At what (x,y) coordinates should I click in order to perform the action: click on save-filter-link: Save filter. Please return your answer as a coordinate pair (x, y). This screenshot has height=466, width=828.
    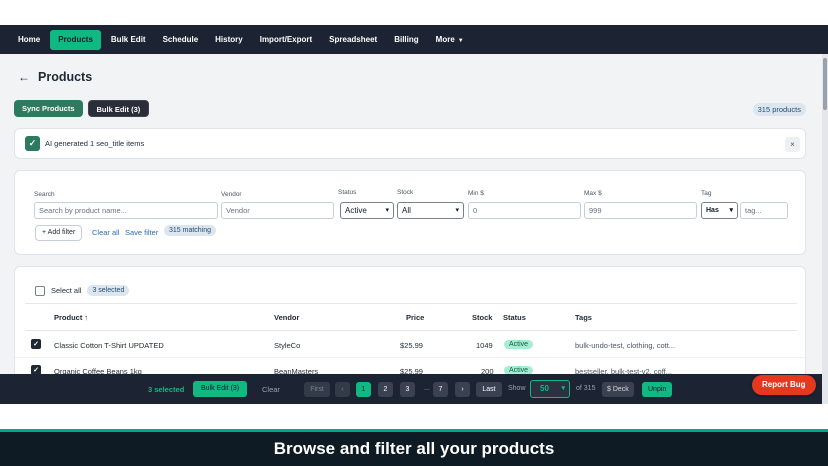
    Looking at the image, I should click on (141, 232).